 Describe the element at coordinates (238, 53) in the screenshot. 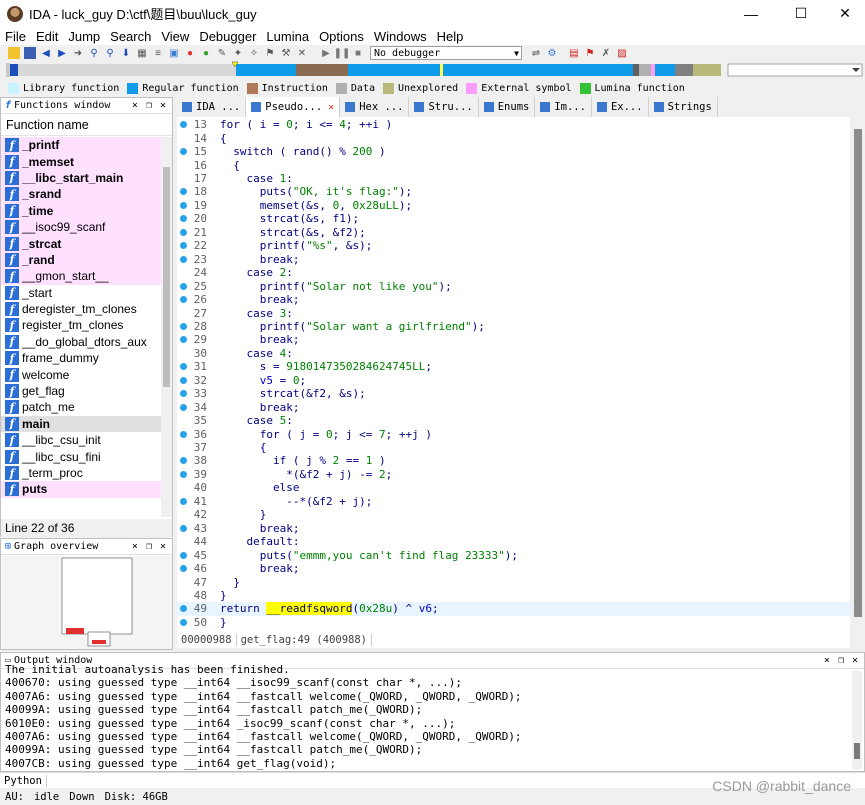

I see `tool-a-icon: ✦` at that location.